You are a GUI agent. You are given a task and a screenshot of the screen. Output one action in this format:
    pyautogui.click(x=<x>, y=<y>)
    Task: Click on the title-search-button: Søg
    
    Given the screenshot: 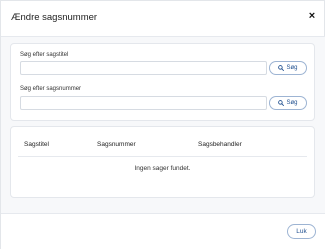 What is the action you would take?
    pyautogui.click(x=288, y=68)
    